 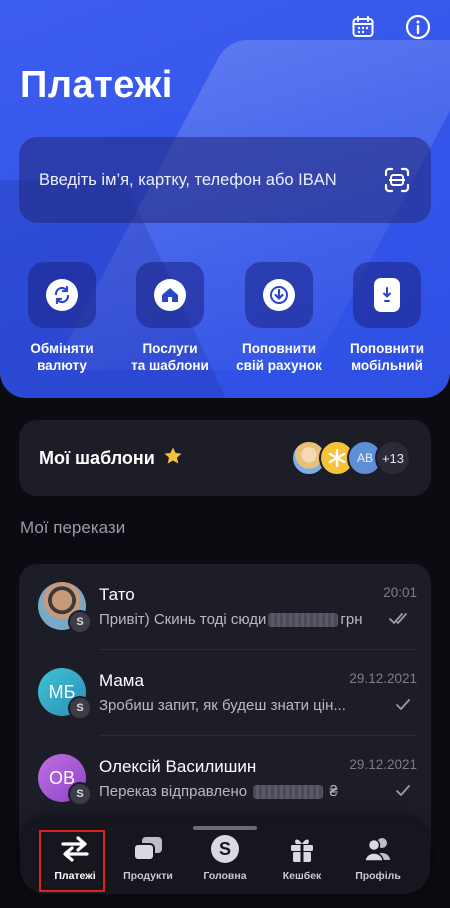 I want to click on top-up-account-button: Поповнити свій рахунок, so click(x=279, y=318).